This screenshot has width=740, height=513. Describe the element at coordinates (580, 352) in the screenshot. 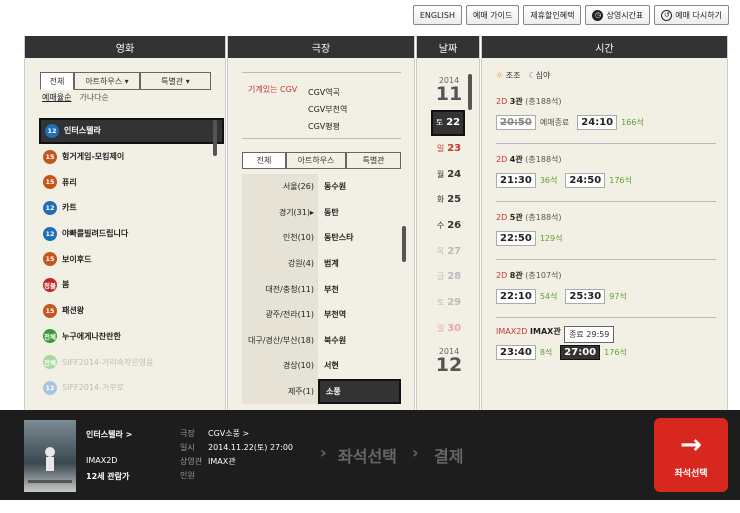

I see `showtime-time: 27:00` at that location.